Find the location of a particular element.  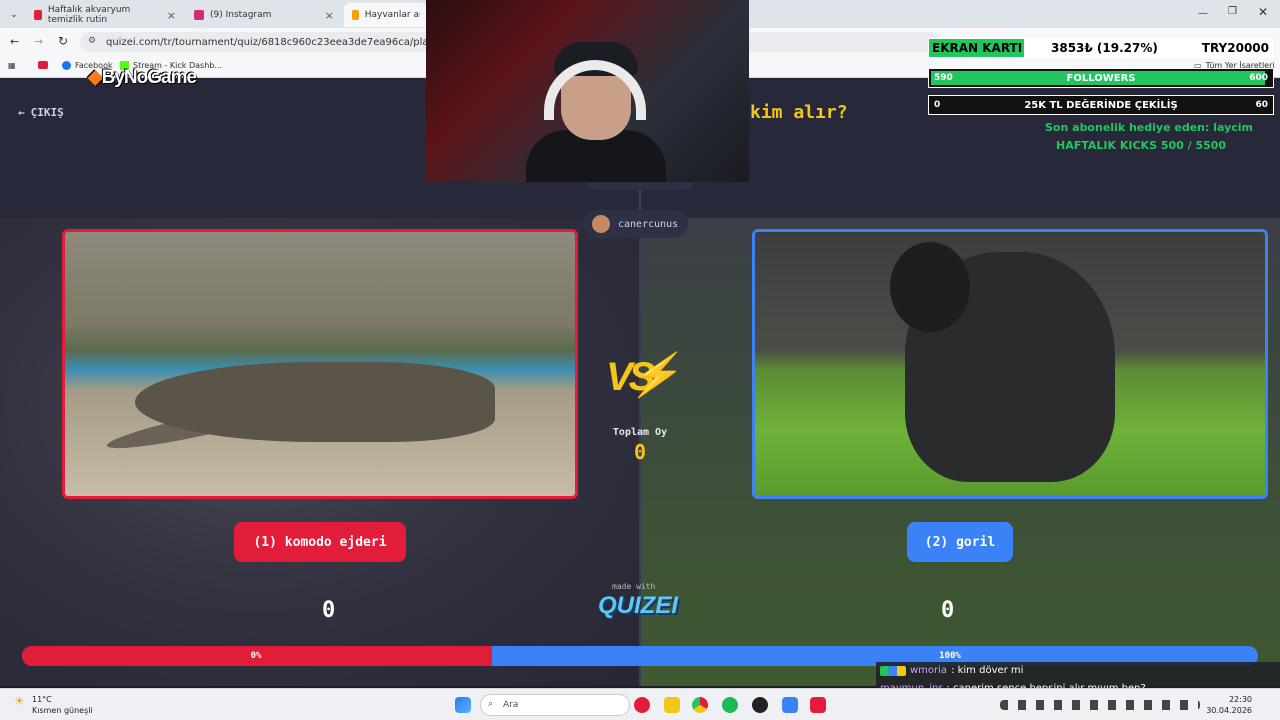

forward-icon: → is located at coordinates (38, 41).